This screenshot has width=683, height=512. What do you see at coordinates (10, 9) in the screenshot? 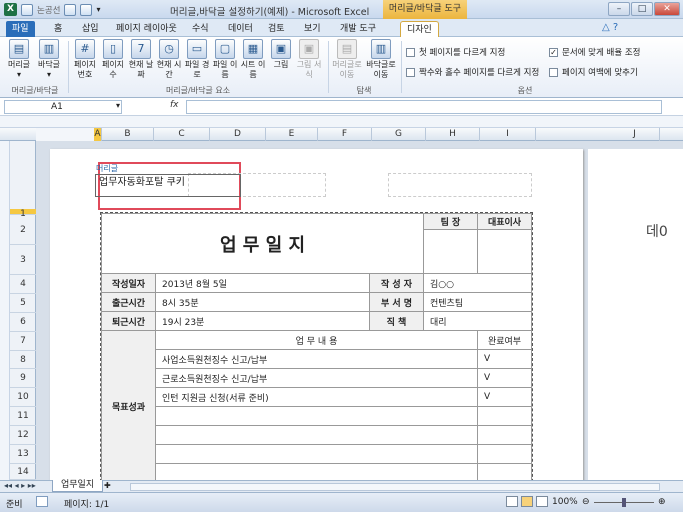
I see `excel-logo-icon: X` at bounding box center [10, 9].